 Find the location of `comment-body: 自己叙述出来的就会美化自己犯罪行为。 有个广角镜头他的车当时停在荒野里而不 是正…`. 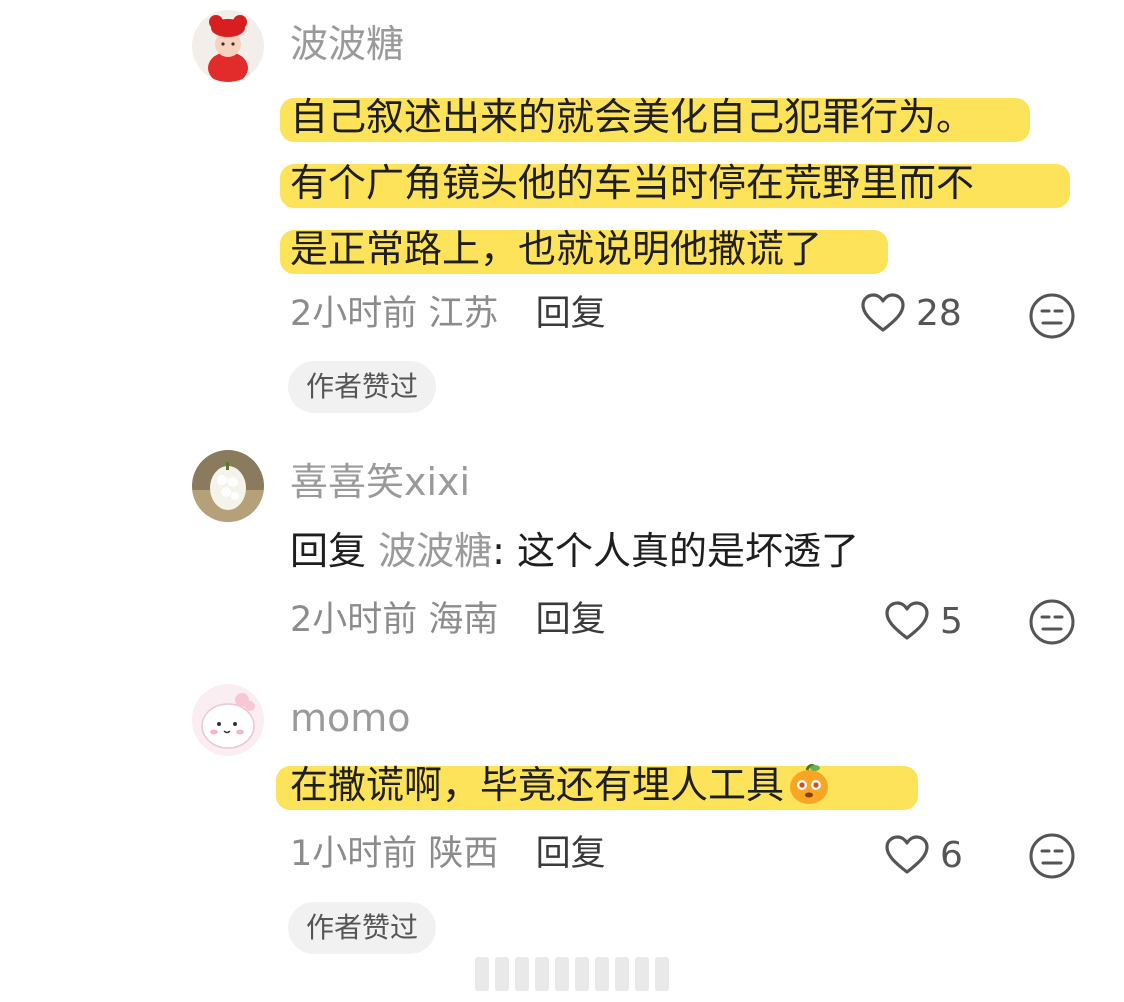

comment-body: 自己叙述出来的就会美化自己犯罪行为。 有个广角镜头他的车当时停在荒野里而不 是正… is located at coordinates (675, 183).